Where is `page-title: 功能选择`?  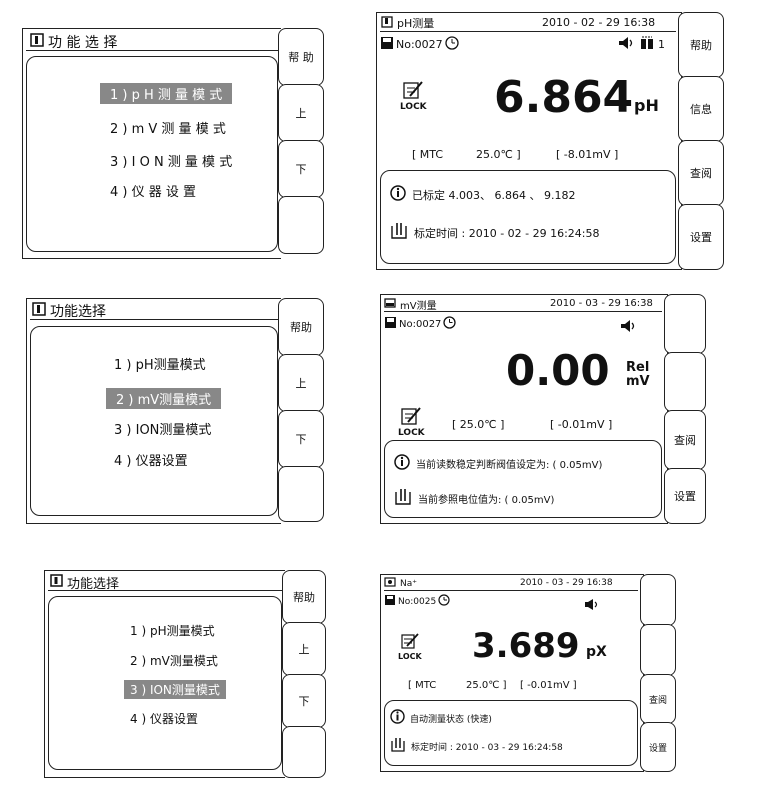
page-title: 功能选择 is located at coordinates (69, 311).